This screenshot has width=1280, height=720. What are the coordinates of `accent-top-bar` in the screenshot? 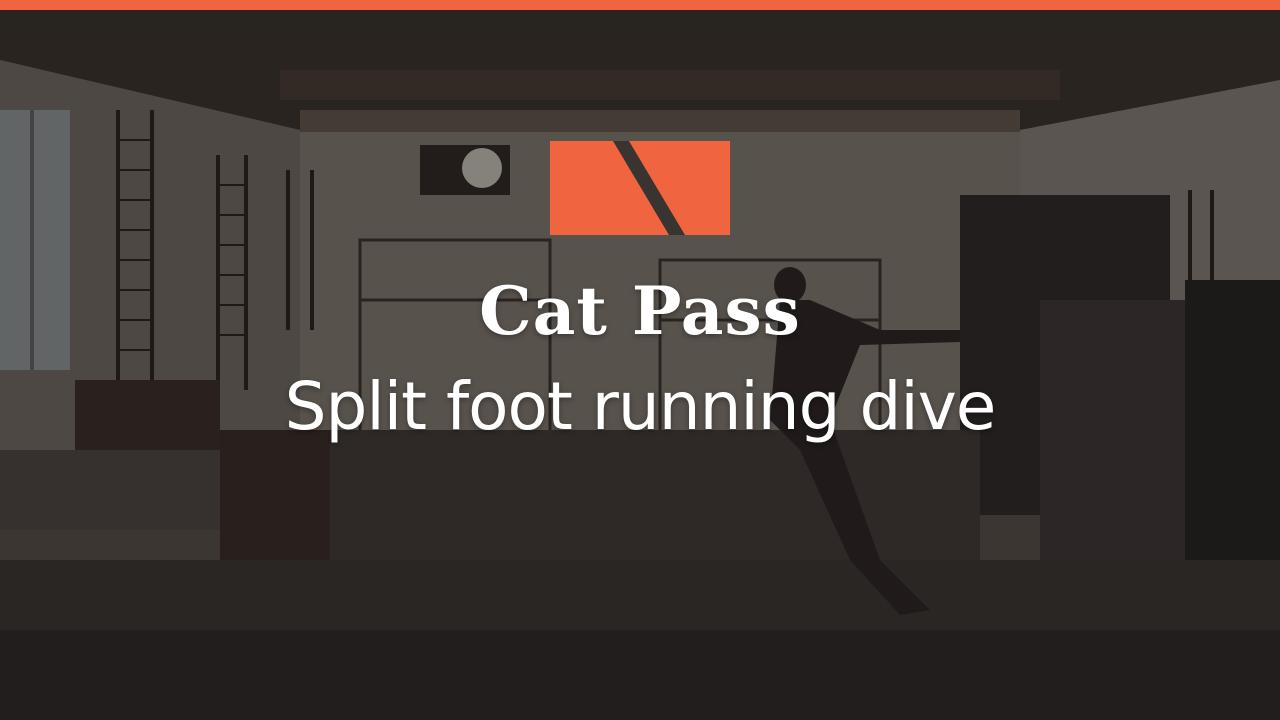 It's located at (640, 5).